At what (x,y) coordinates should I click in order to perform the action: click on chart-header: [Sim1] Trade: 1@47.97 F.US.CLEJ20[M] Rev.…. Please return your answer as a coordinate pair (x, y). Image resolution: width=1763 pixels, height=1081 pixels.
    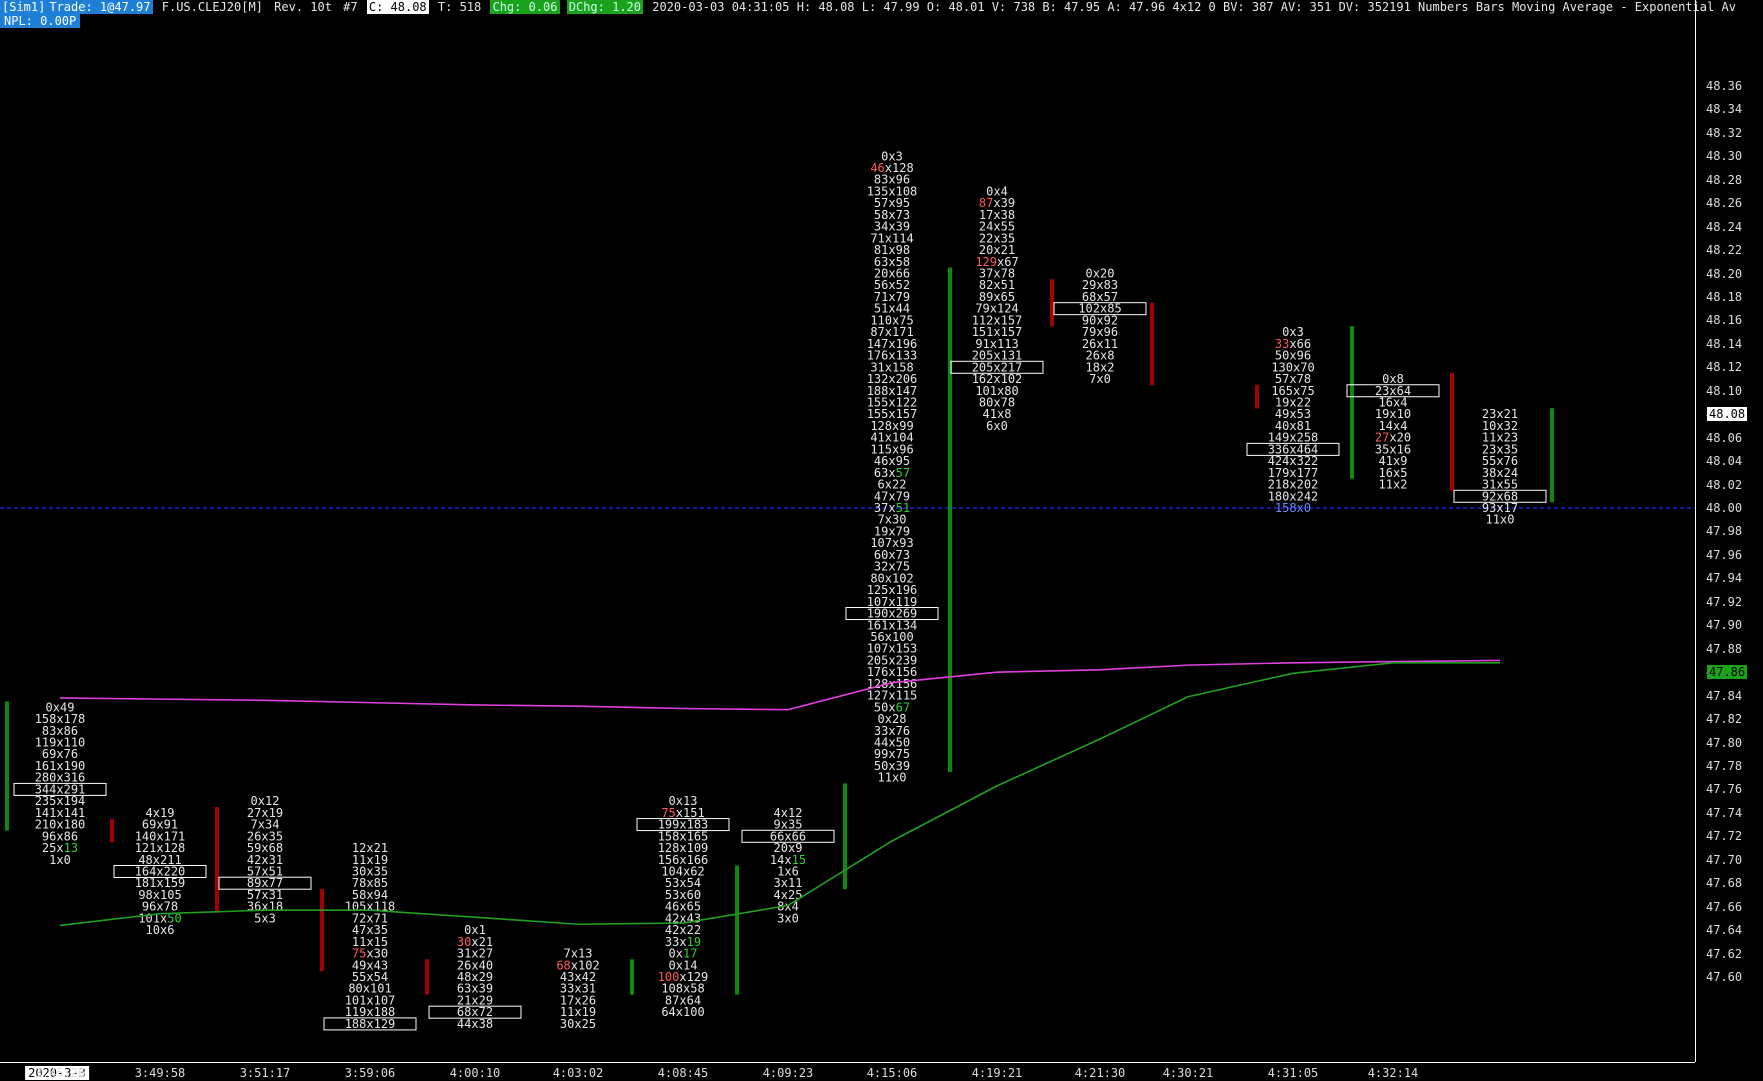
    Looking at the image, I should click on (869, 7).